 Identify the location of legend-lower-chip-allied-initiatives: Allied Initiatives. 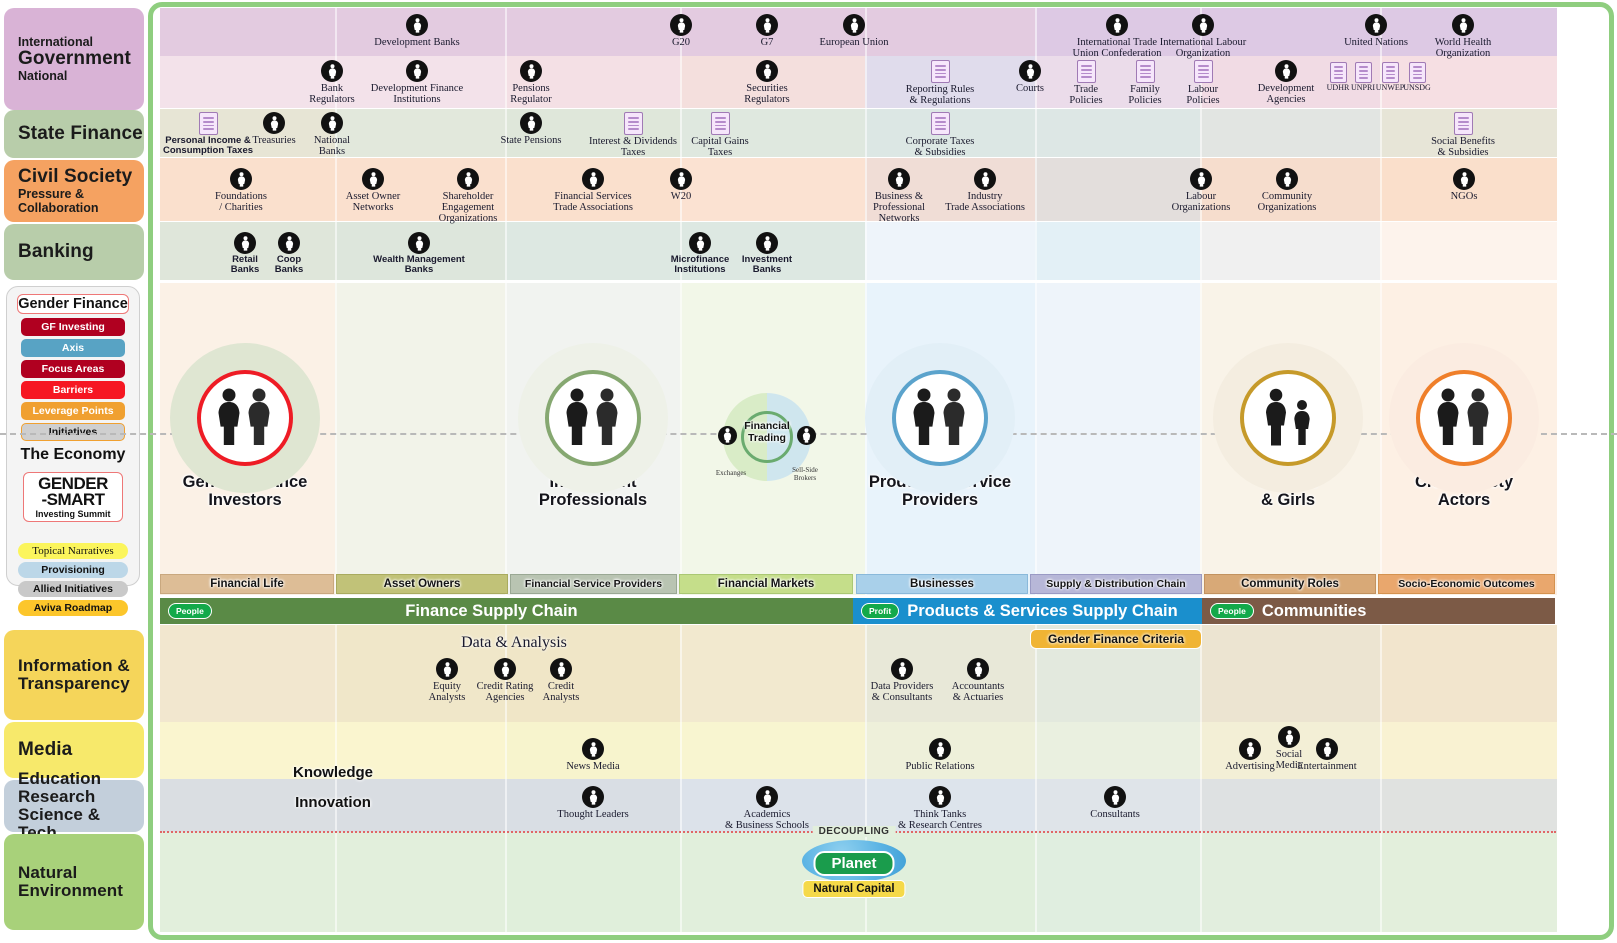
(73, 589).